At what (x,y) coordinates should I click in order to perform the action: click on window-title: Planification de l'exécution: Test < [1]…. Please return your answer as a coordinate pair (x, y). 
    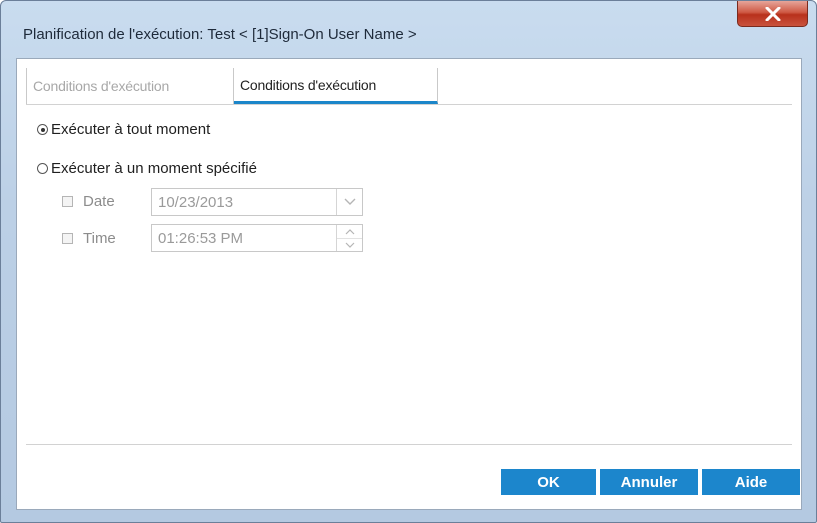
    Looking at the image, I should click on (220, 34).